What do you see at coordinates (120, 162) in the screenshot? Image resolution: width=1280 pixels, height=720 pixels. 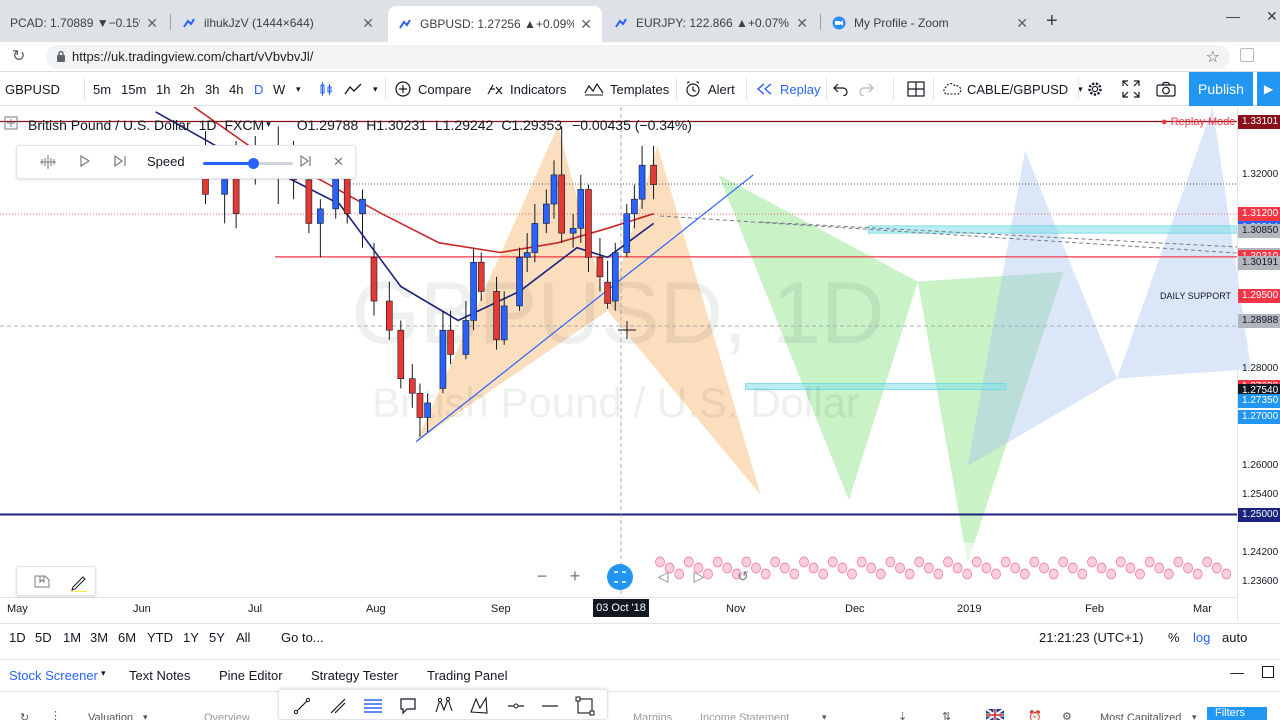 I see `step-forward-icon` at bounding box center [120, 162].